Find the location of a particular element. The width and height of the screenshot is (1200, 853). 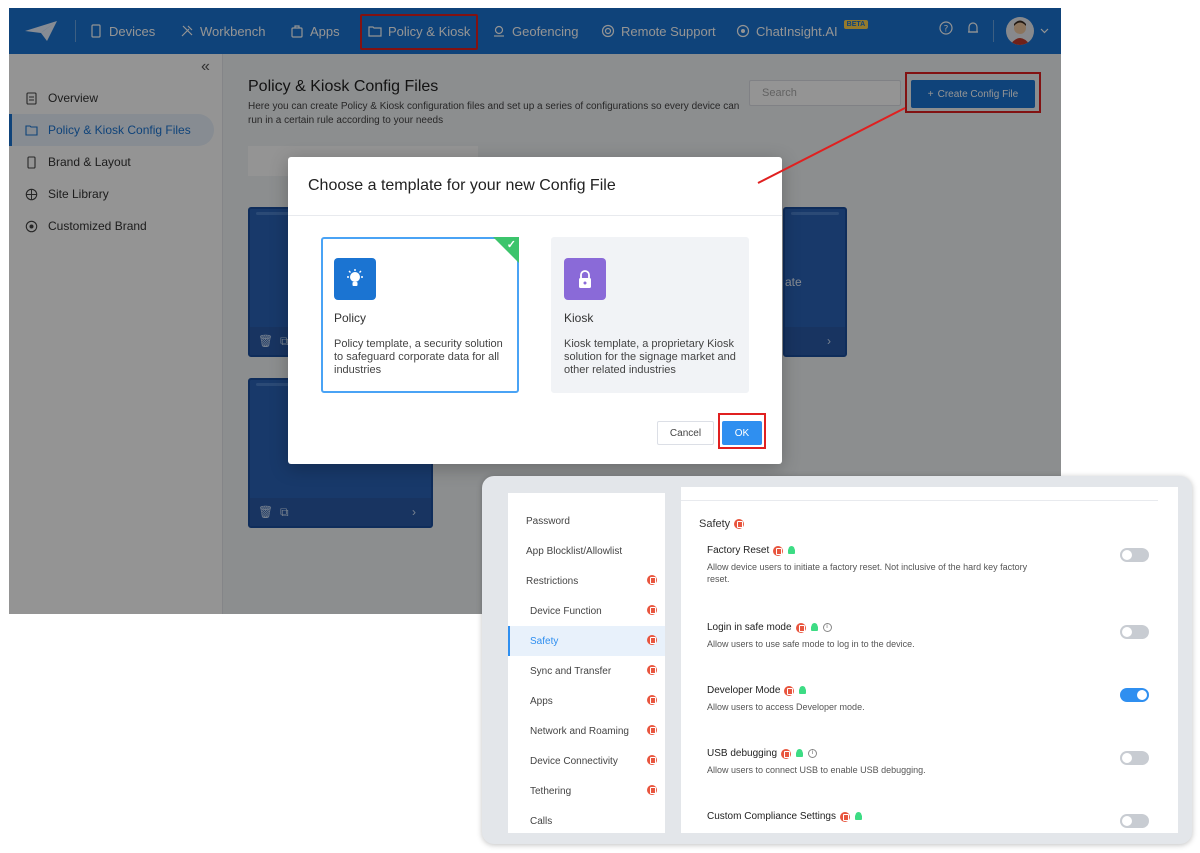

setting-name: USB debugging is located at coordinates (742, 753).